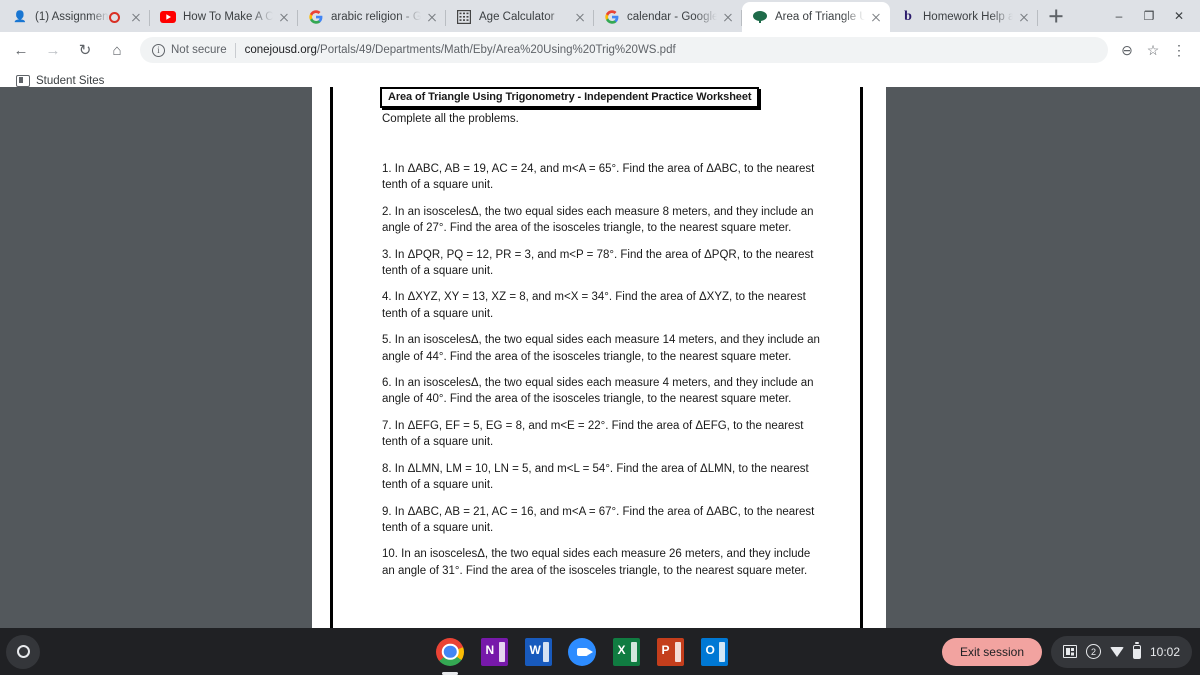  What do you see at coordinates (1165, 652) in the screenshot?
I see `clock-label: 10:02` at bounding box center [1165, 652].